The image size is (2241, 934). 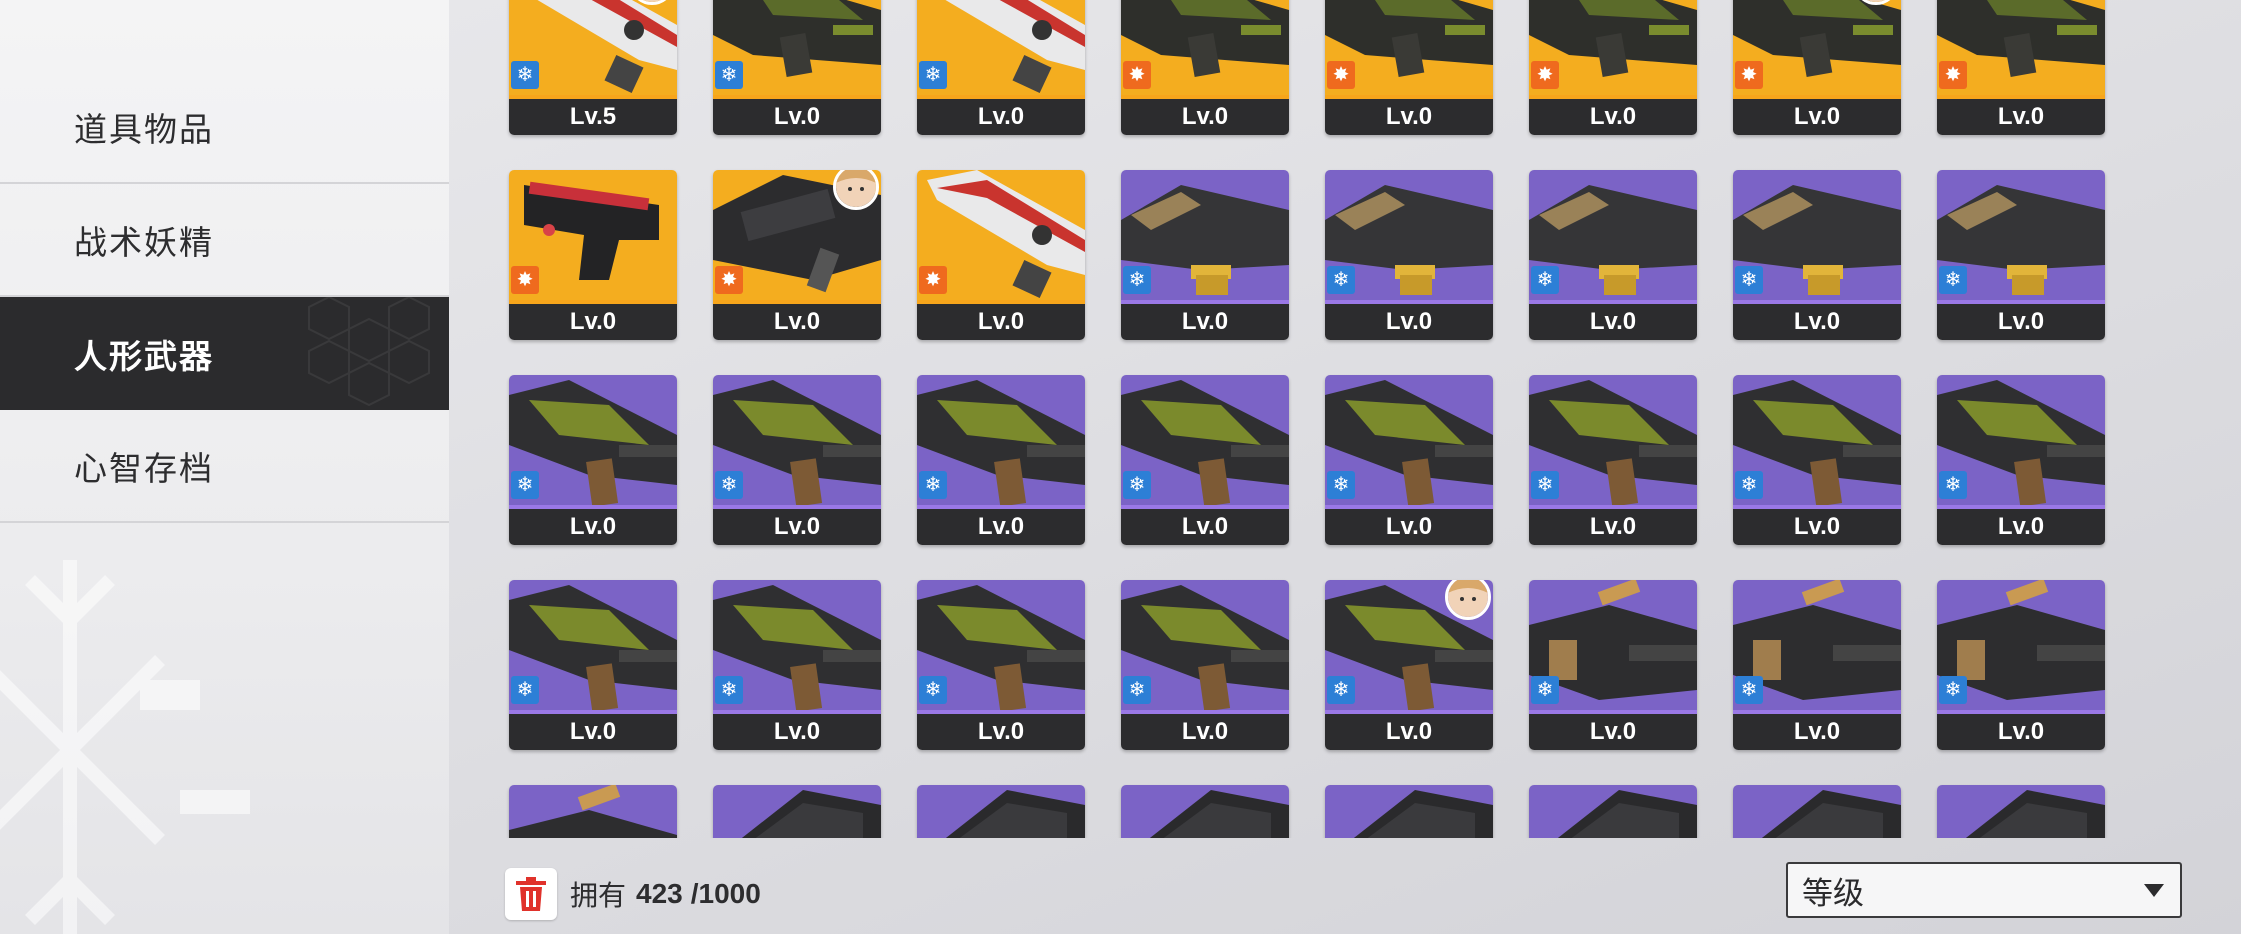 I want to click on dismantle-button, so click(x=531, y=894).